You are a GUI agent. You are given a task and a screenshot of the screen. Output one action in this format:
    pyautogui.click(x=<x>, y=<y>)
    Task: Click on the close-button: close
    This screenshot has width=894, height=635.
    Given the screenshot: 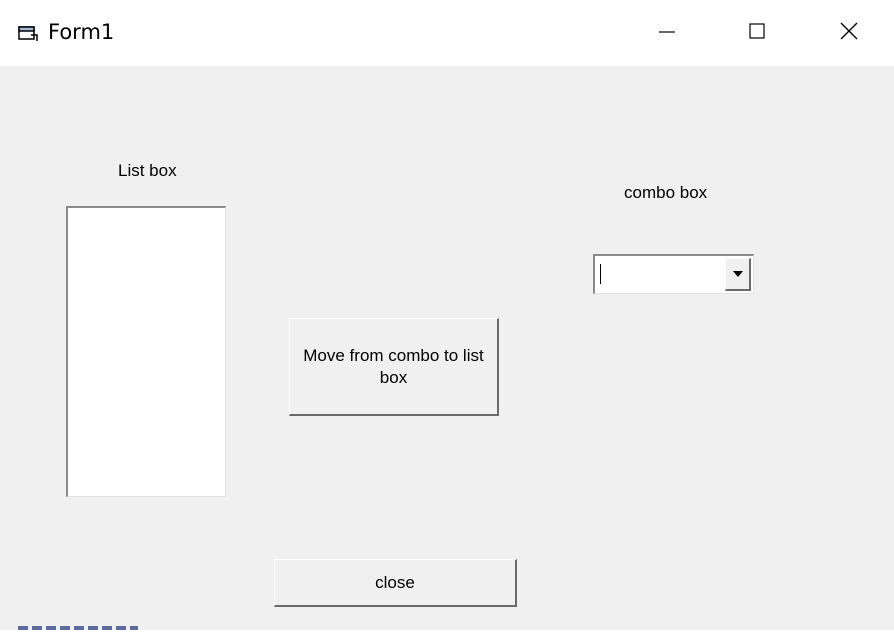 What is the action you would take?
    pyautogui.click(x=395, y=583)
    